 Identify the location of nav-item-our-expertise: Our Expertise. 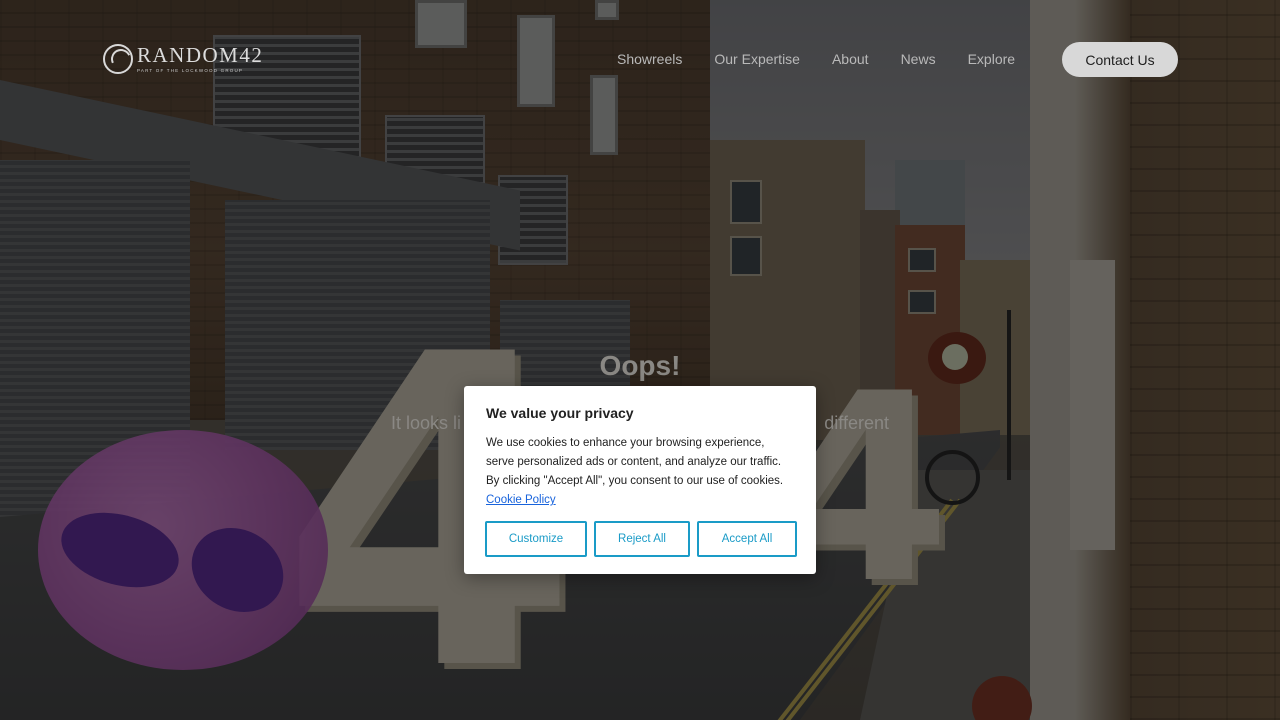
(757, 59).